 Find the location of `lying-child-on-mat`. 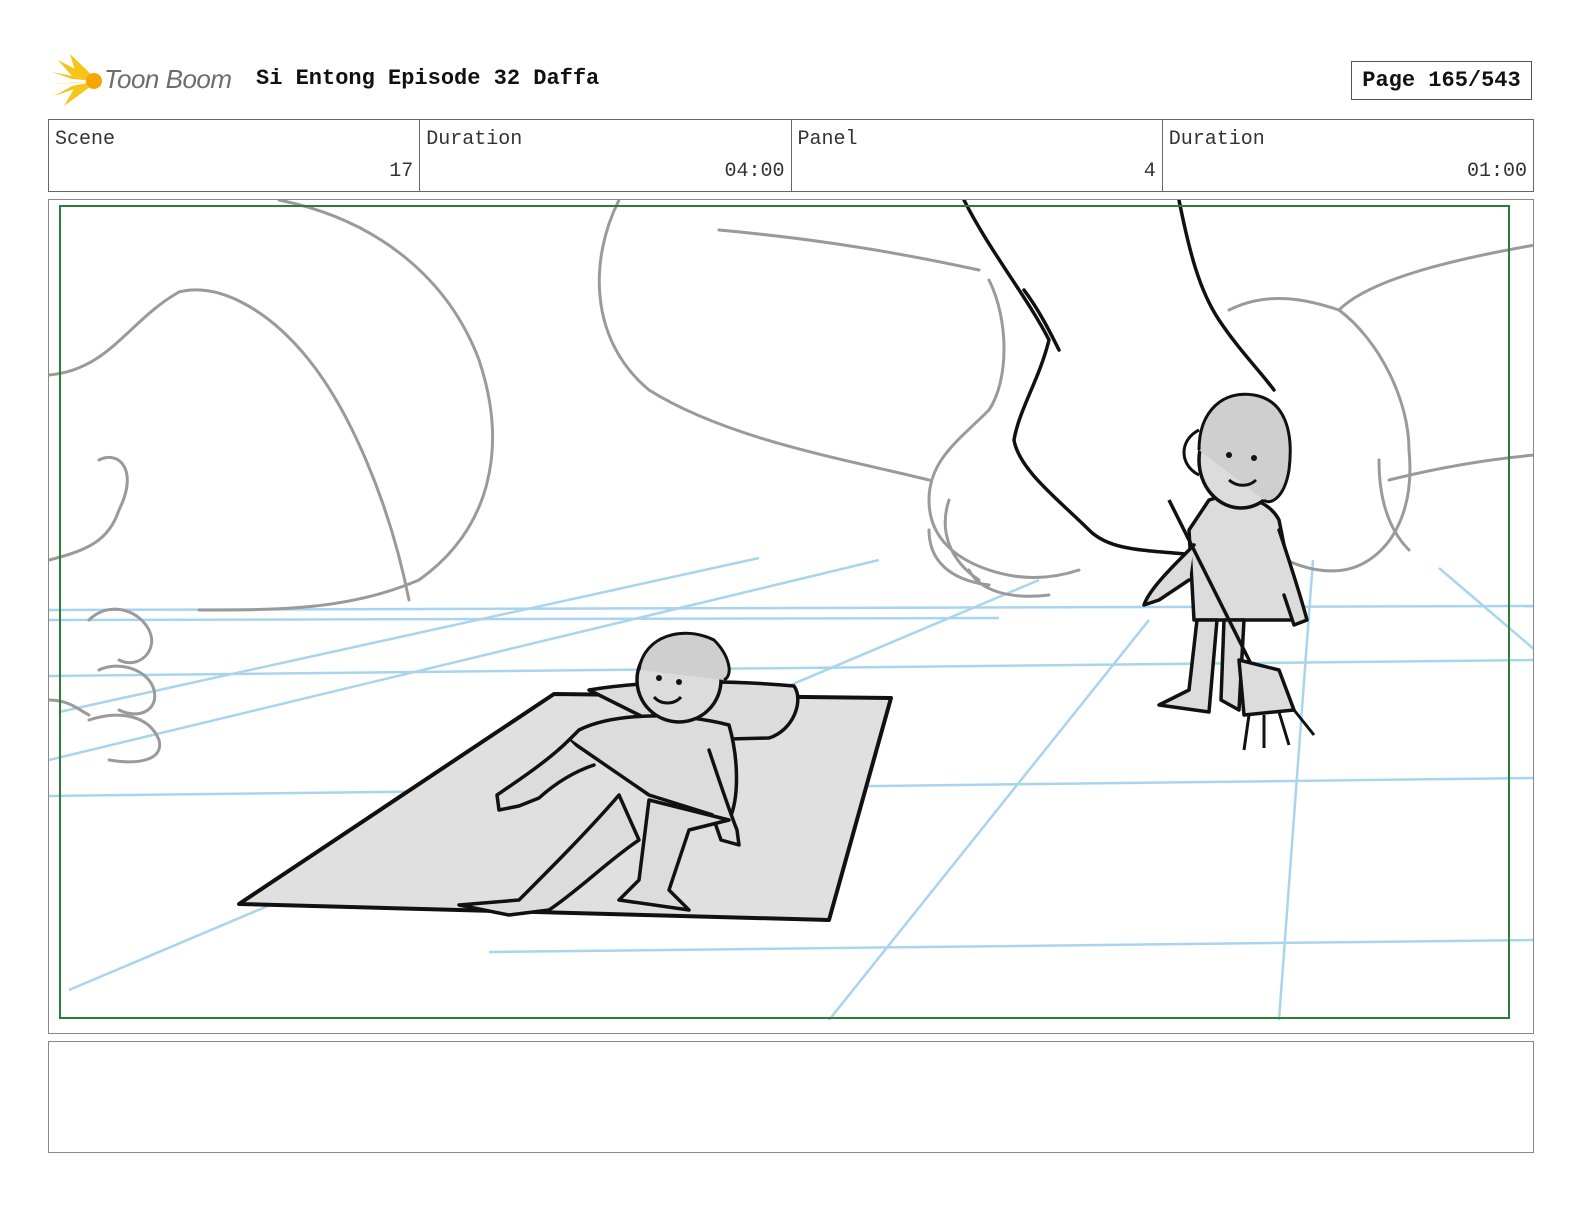

lying-child-on-mat is located at coordinates (565, 776).